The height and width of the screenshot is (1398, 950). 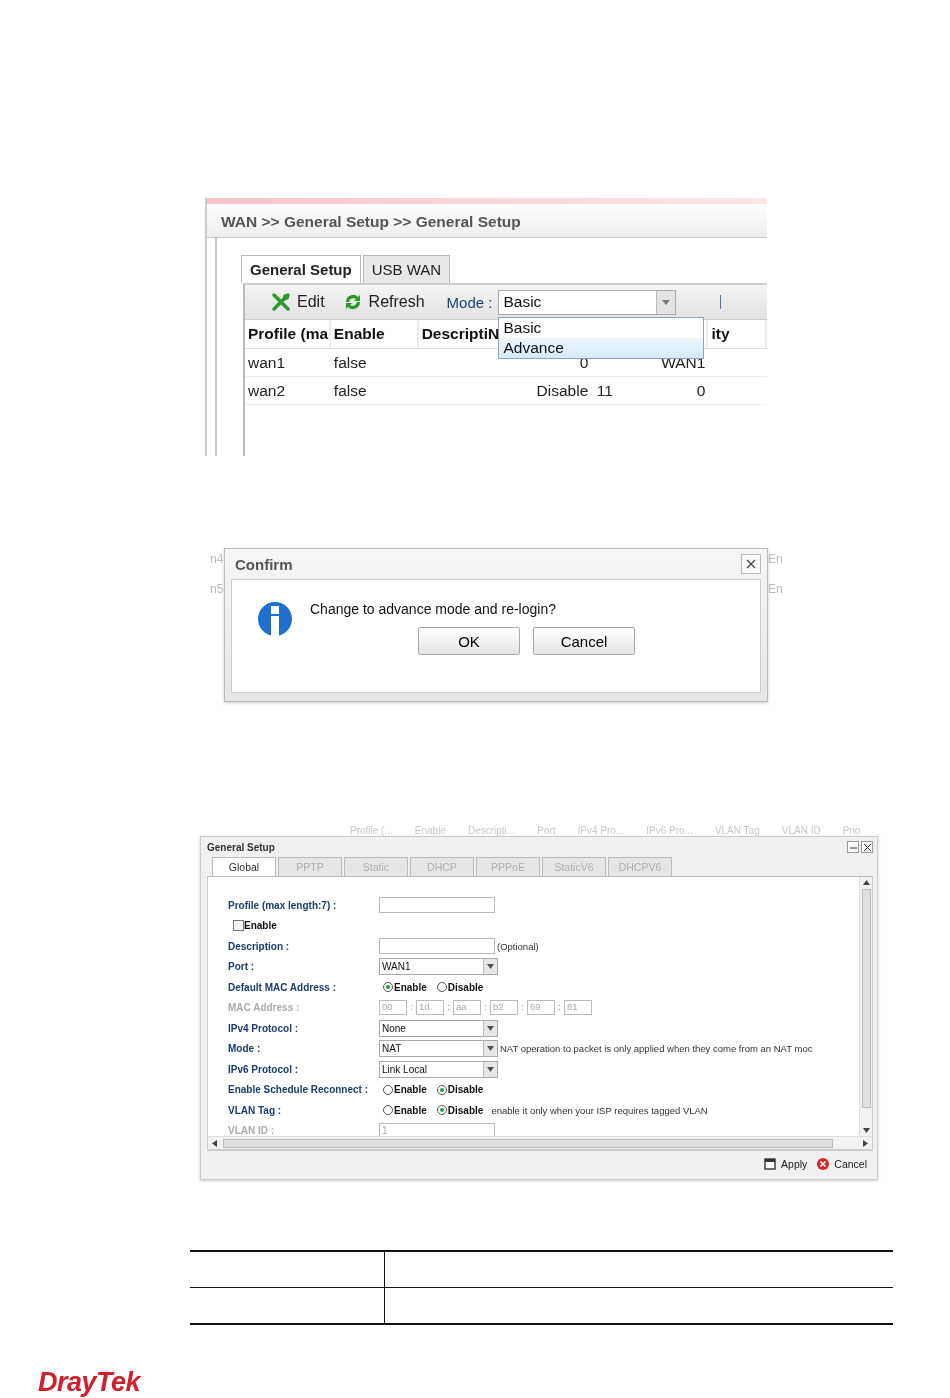 I want to click on down-arrow-icon, so click(x=866, y=1130).